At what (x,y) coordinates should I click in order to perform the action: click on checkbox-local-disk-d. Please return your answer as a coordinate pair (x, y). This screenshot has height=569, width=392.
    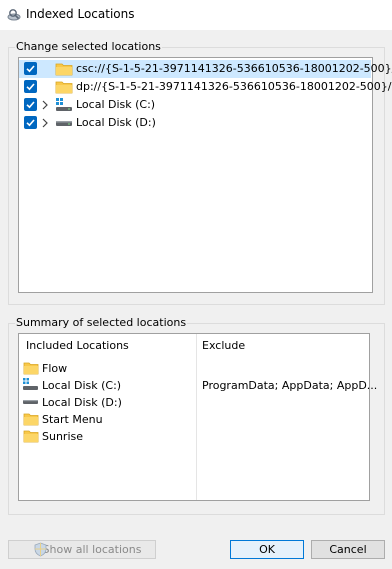
    Looking at the image, I should click on (30, 122).